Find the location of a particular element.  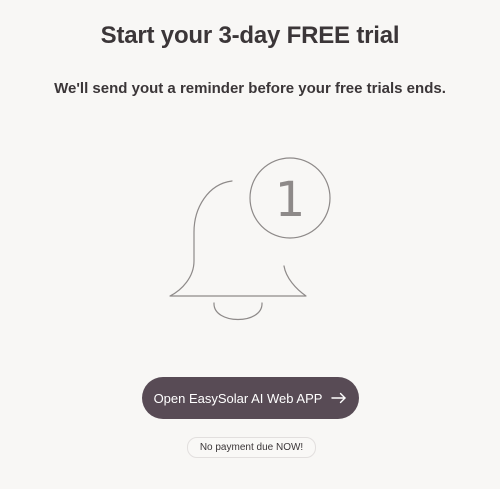

open-web-app-button: Open EasySolar AI Web APP is located at coordinates (250, 398).